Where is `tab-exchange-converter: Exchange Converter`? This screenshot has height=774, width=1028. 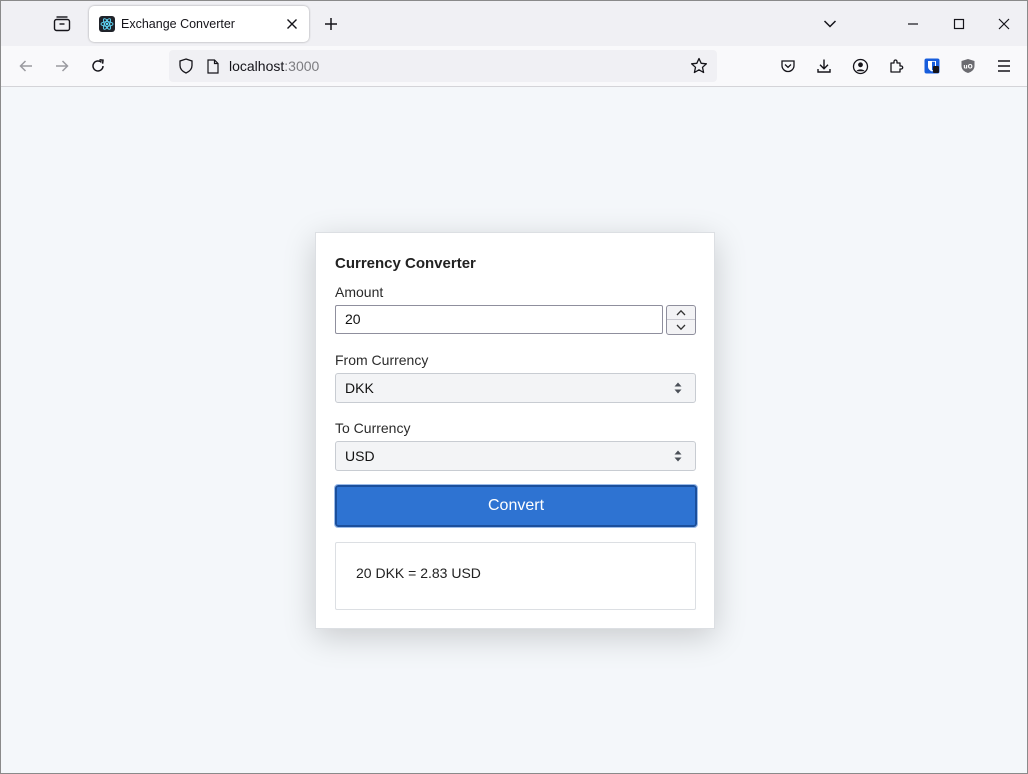 tab-exchange-converter: Exchange Converter is located at coordinates (199, 24).